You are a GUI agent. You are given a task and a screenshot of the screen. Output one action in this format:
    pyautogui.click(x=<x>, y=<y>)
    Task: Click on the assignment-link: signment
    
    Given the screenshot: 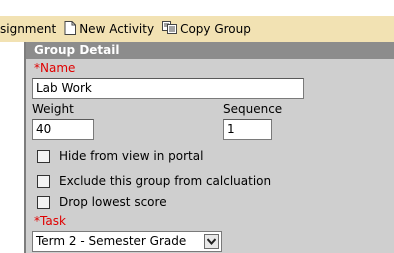 What is the action you would take?
    pyautogui.click(x=28, y=29)
    